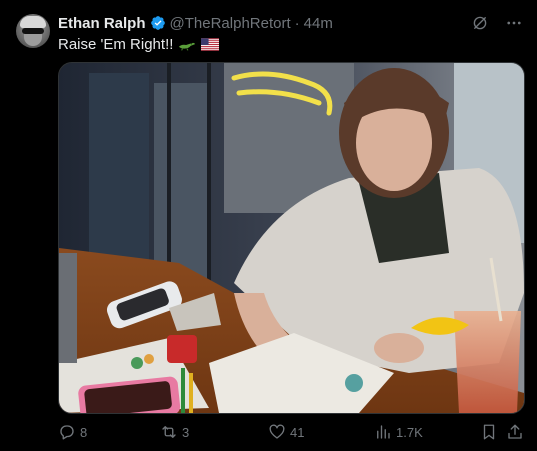 This screenshot has width=537, height=451. I want to click on bookmark-button, so click(489, 432).